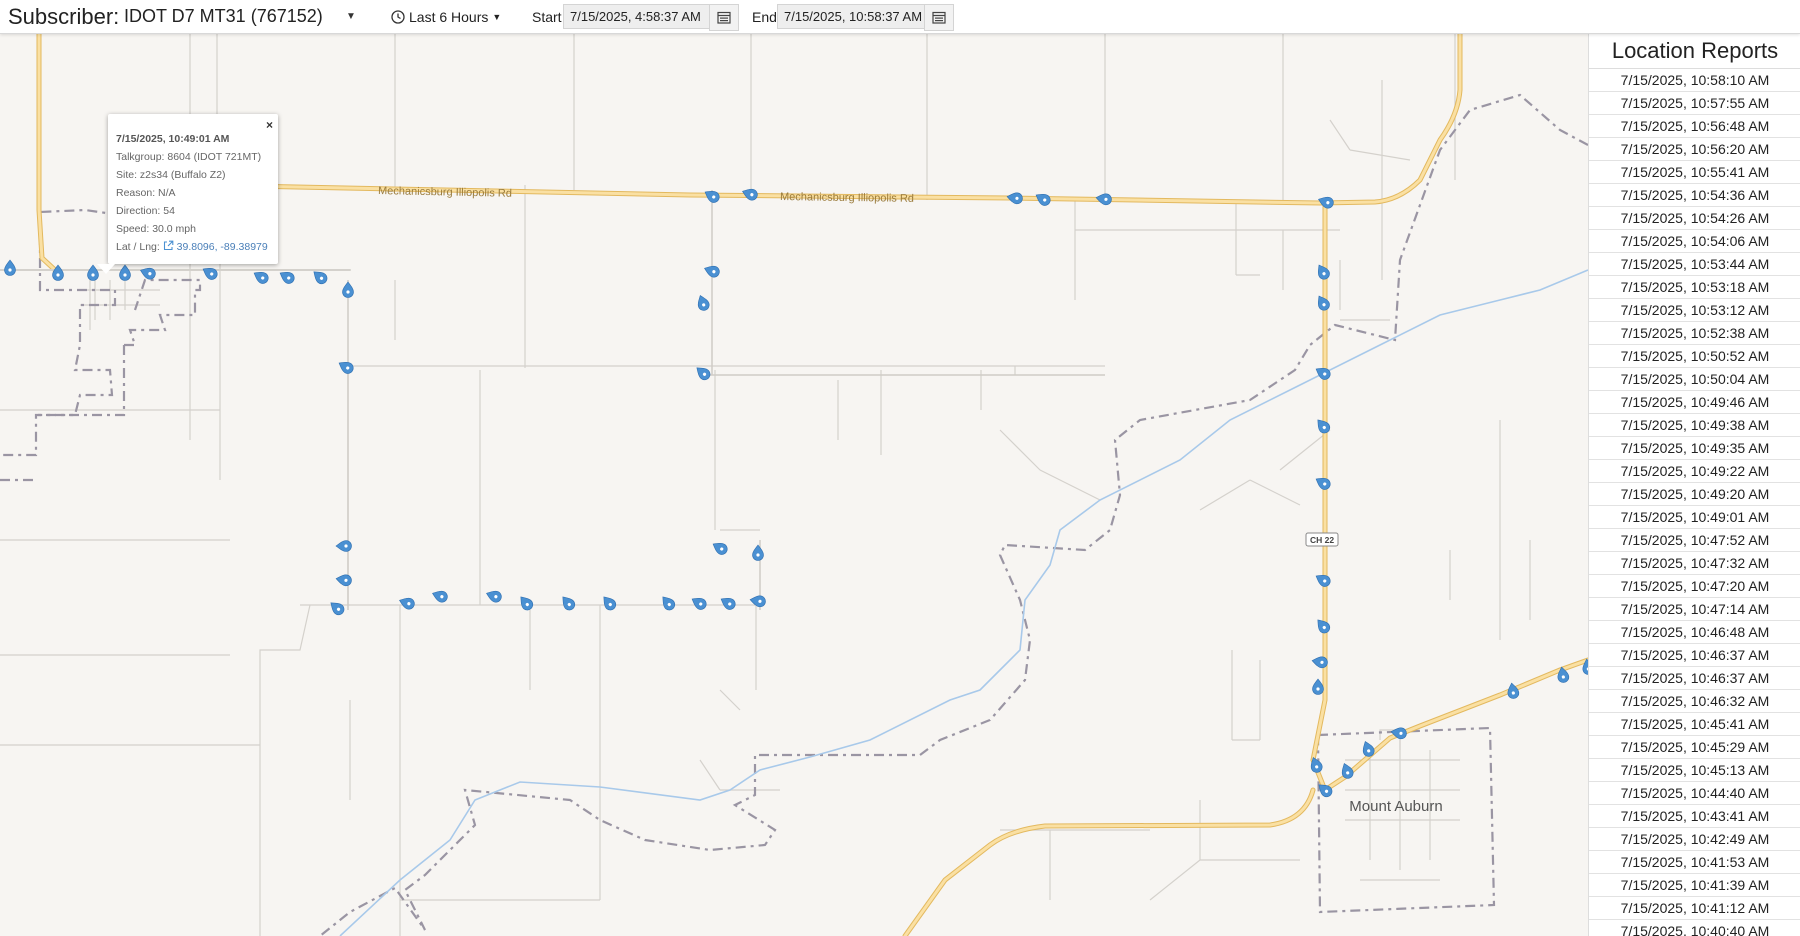  What do you see at coordinates (156, 229) in the screenshot?
I see `popup-speed: Speed: 30.0 mph` at bounding box center [156, 229].